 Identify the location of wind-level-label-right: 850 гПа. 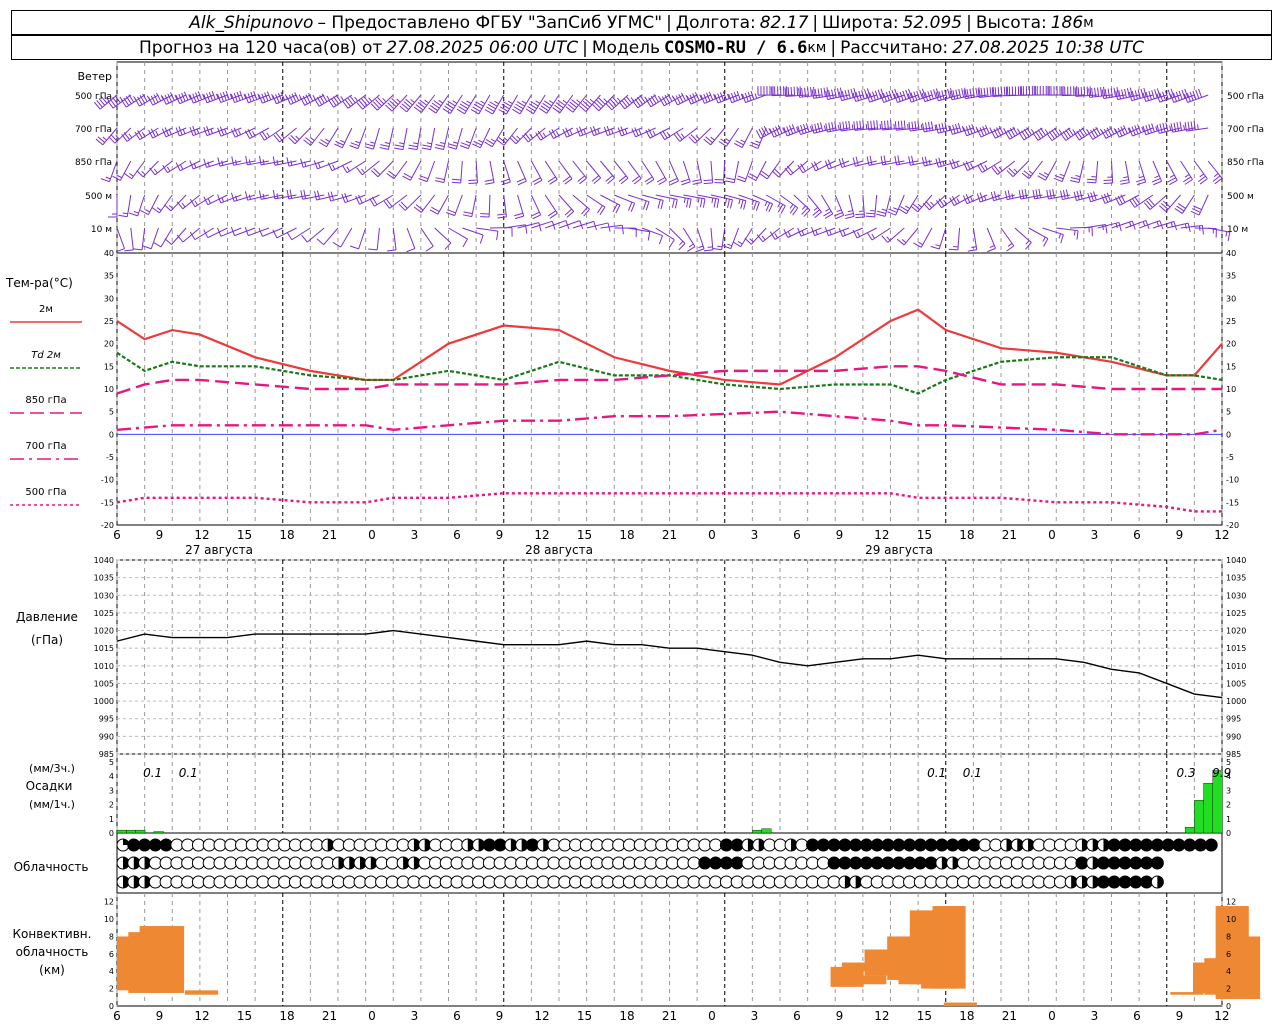
(1245, 163).